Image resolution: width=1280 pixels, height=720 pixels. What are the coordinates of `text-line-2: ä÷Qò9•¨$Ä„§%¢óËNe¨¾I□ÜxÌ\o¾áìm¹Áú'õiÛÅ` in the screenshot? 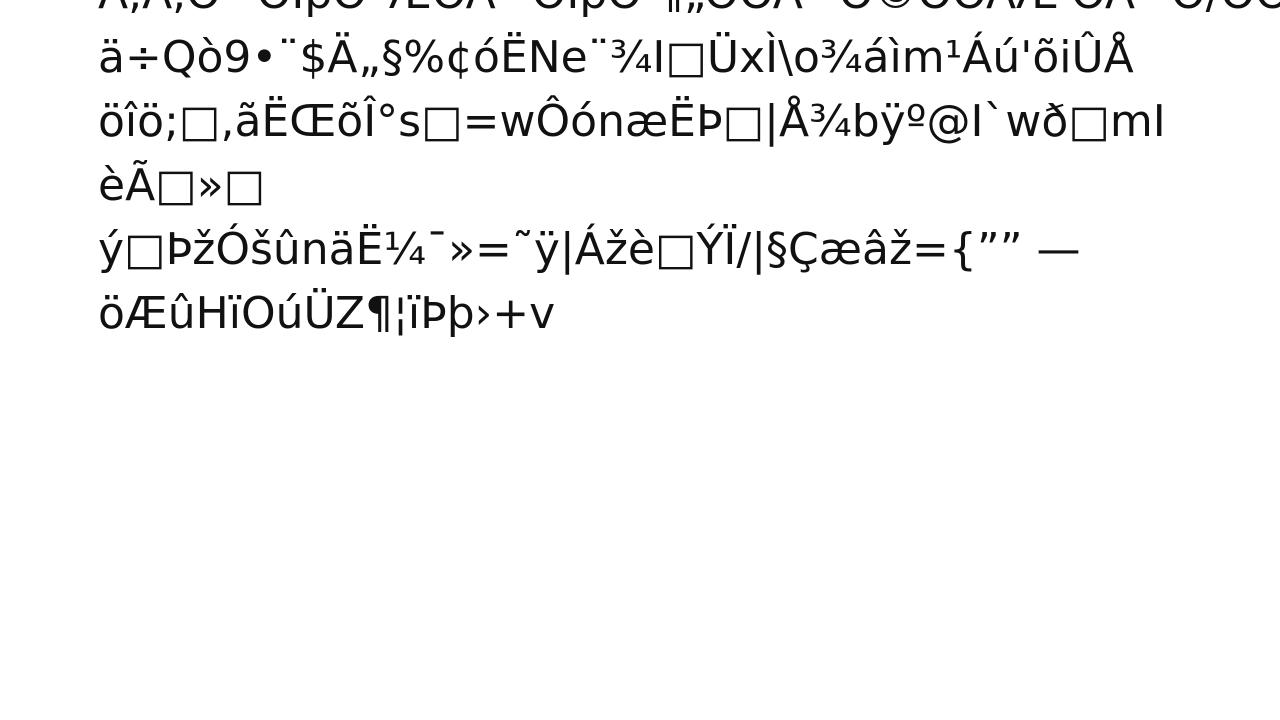 It's located at (616, 57).